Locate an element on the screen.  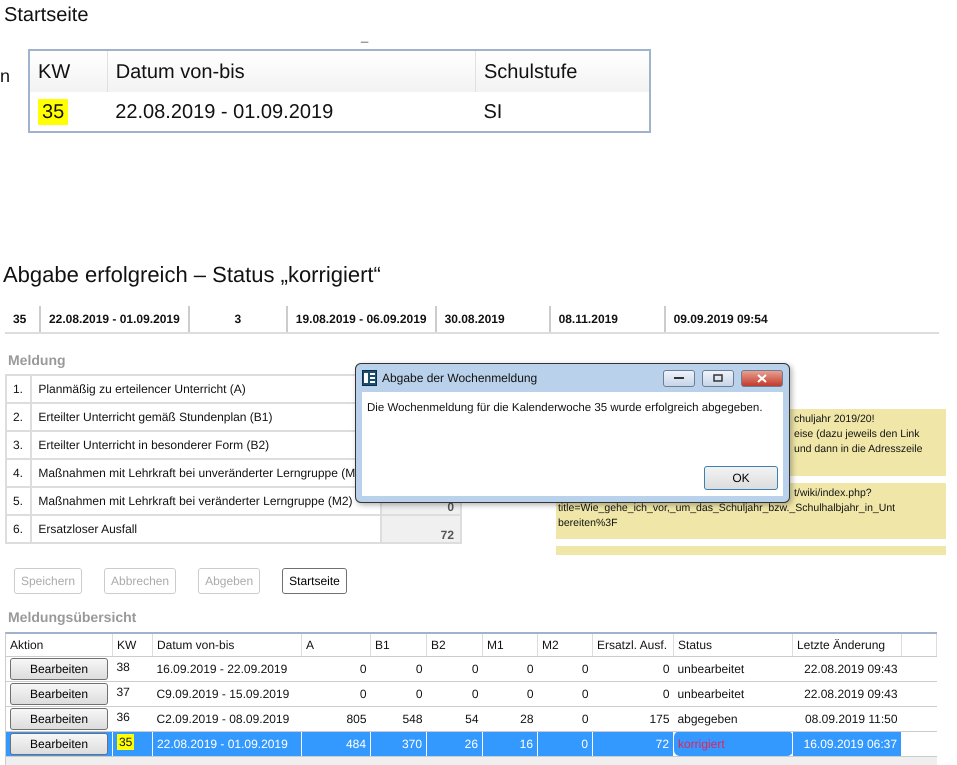
table-cell: 54 is located at coordinates (454, 718).